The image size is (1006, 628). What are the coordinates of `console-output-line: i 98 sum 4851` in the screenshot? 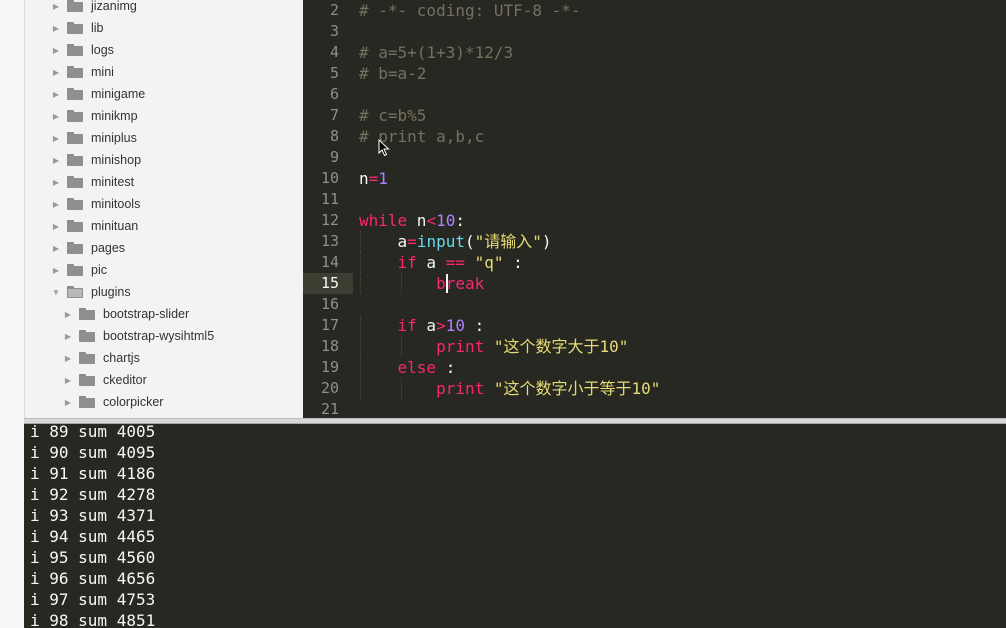 It's located at (93, 619).